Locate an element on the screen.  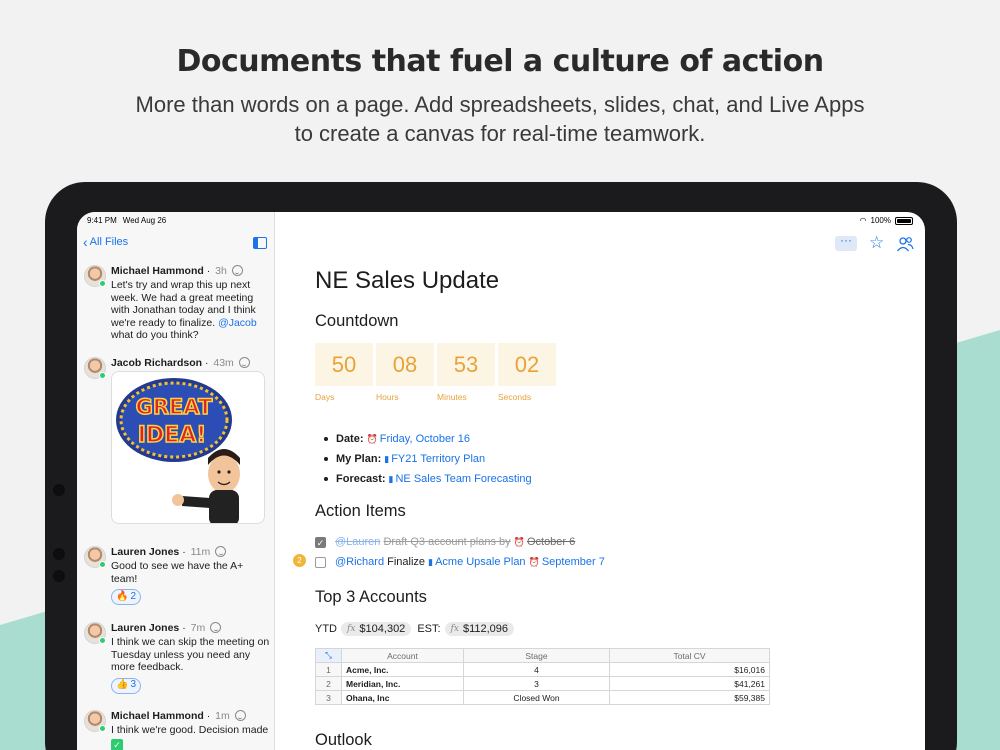
due-date: September 7 is located at coordinates (573, 562).